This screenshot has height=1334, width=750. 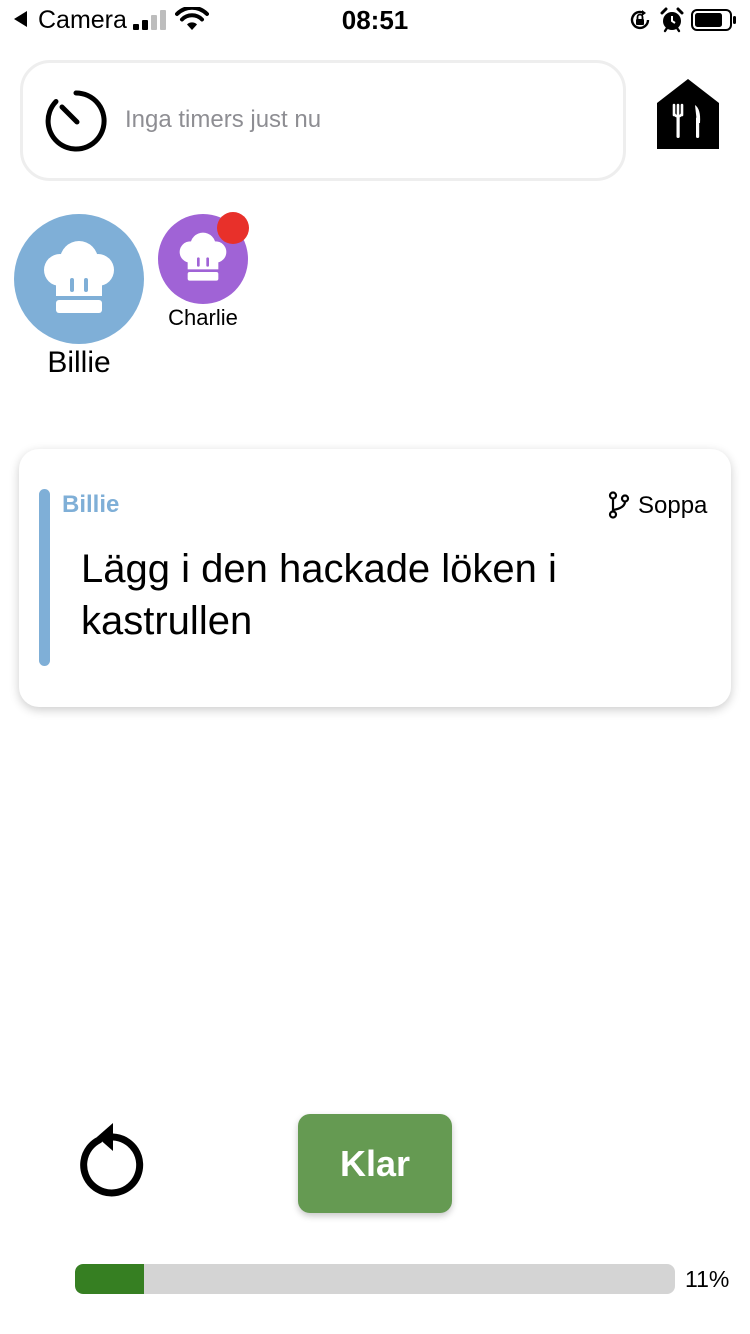 What do you see at coordinates (109, 1279) in the screenshot?
I see `progress-fill` at bounding box center [109, 1279].